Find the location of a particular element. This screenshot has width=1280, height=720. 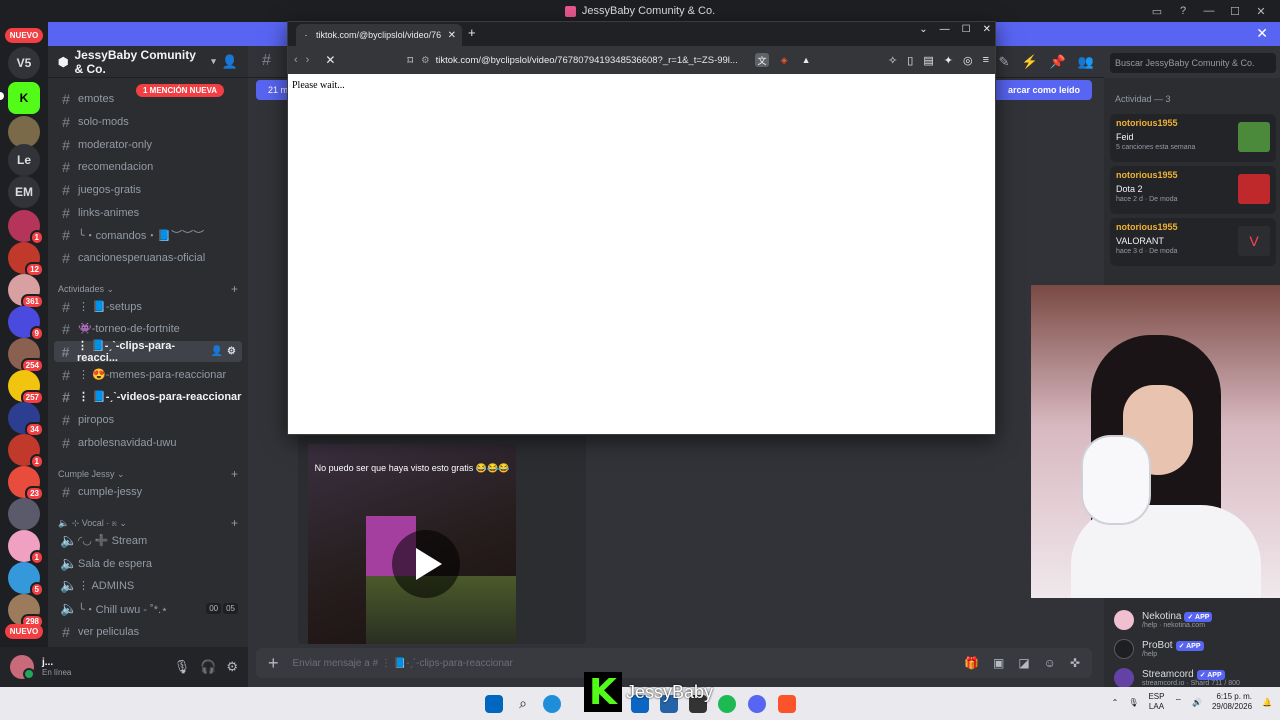

close-tab-icon: ✕ is located at coordinates (452, 35).